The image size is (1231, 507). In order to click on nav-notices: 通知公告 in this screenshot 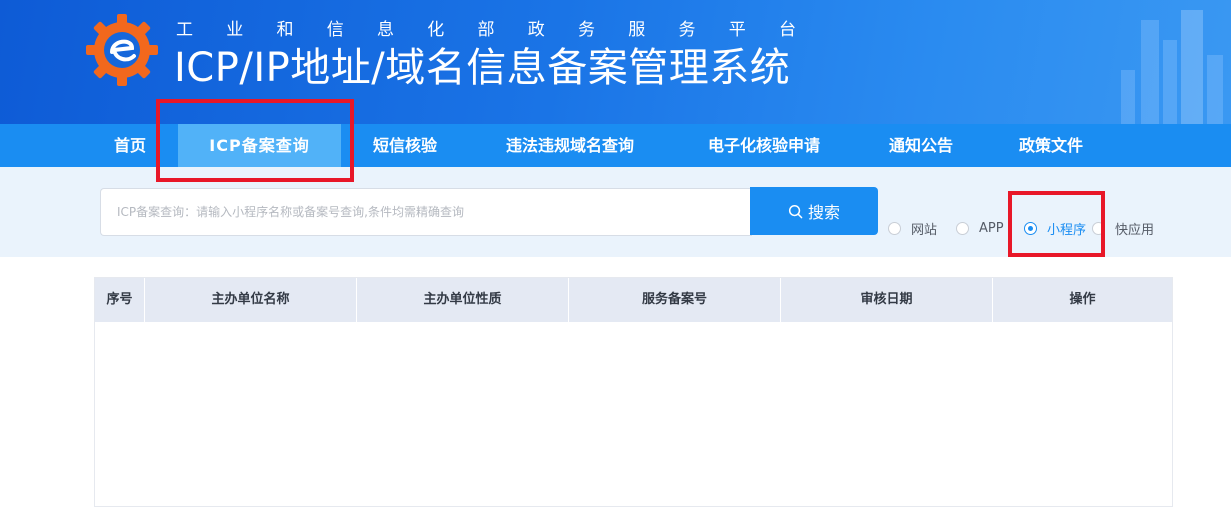, I will do `click(921, 145)`.